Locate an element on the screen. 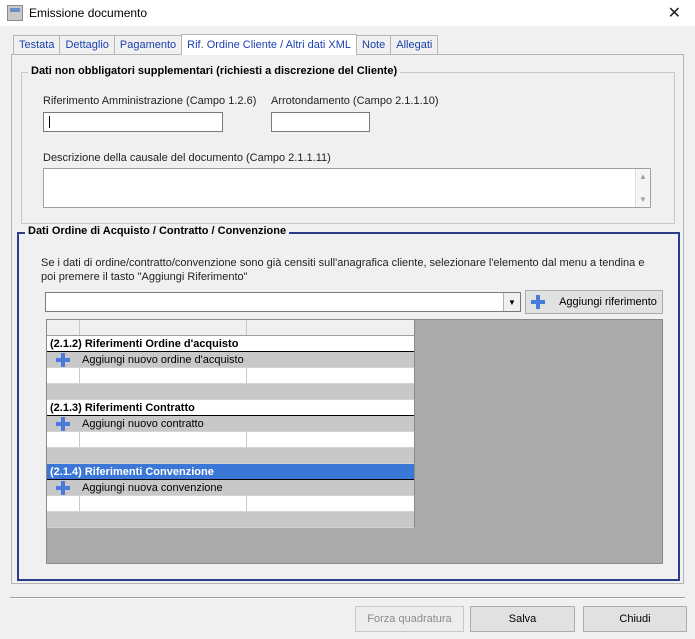  scroll-up-icon: ▲ is located at coordinates (643, 176).